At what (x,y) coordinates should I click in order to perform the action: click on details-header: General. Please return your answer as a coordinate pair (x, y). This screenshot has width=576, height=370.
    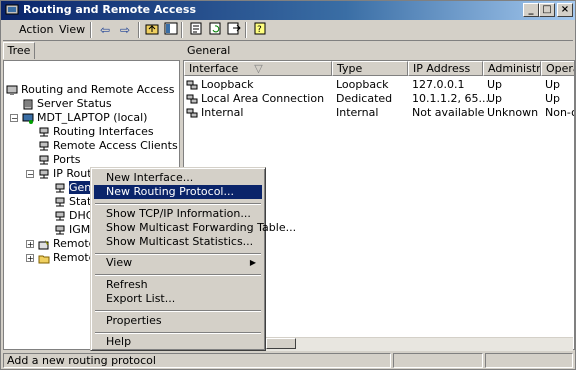
    Looking at the image, I should click on (379, 50).